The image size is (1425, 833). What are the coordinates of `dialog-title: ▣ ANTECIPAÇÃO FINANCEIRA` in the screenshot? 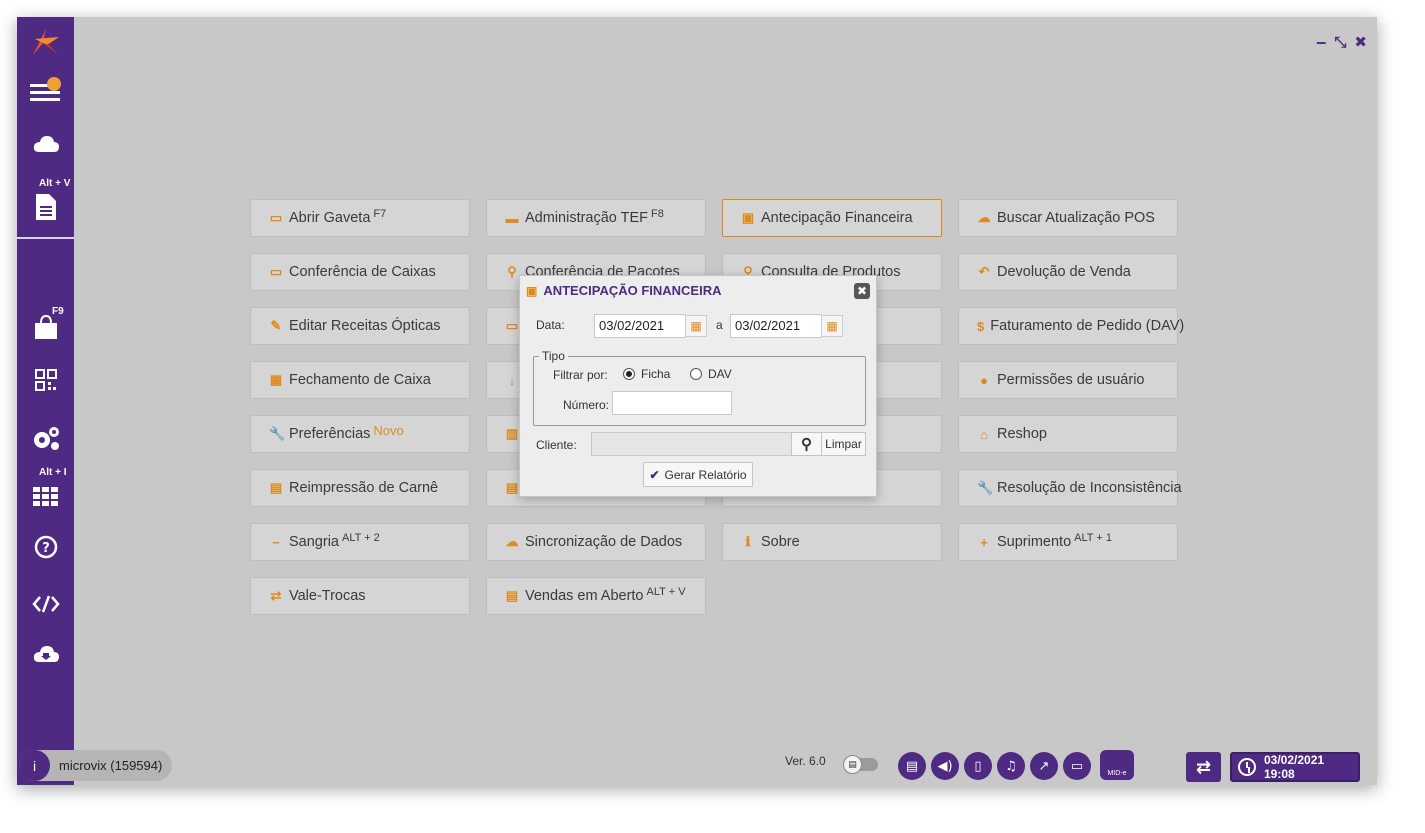 It's located at (624, 290).